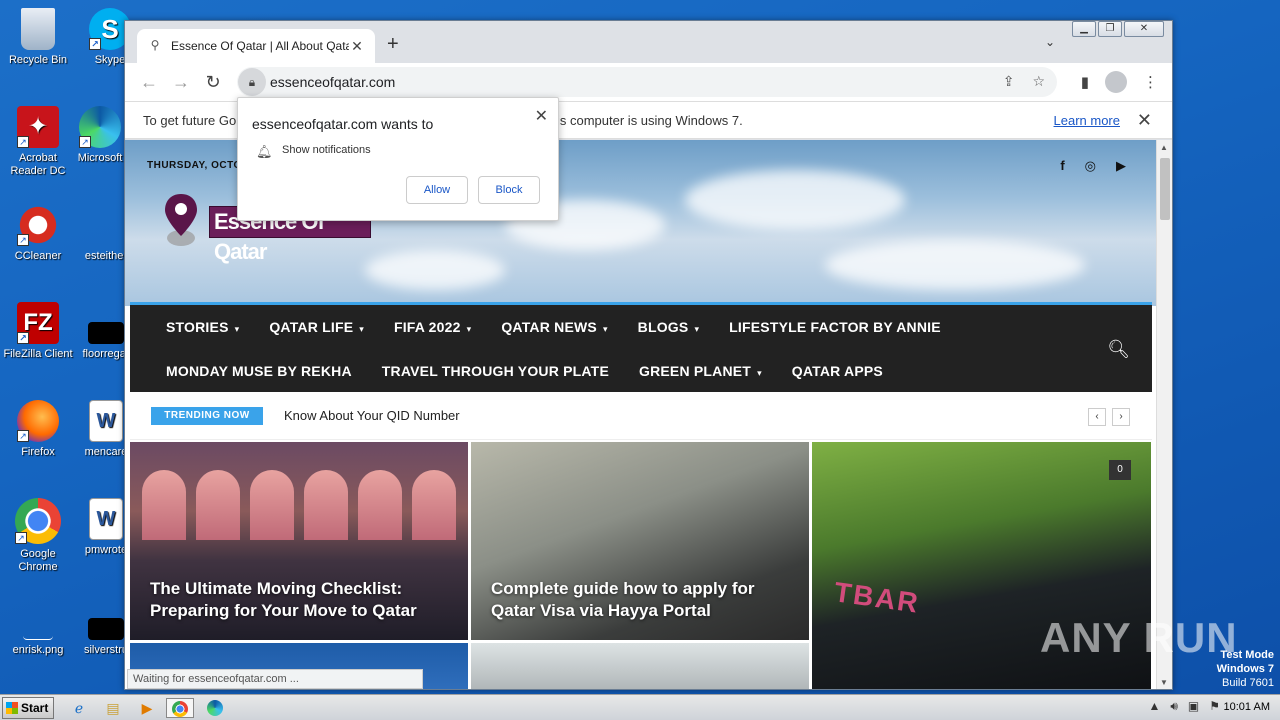 The width and height of the screenshot is (1280, 720). I want to click on site-favicon-icon: ⚲, so click(155, 45).